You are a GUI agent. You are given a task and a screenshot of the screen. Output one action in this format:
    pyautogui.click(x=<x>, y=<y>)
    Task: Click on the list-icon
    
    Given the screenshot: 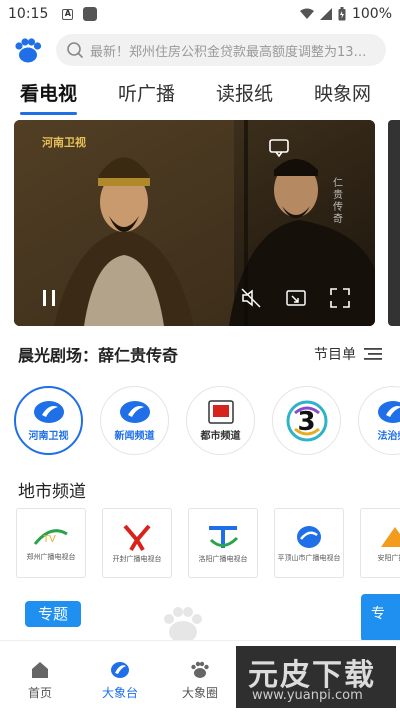 What is the action you would take?
    pyautogui.click(x=373, y=354)
    